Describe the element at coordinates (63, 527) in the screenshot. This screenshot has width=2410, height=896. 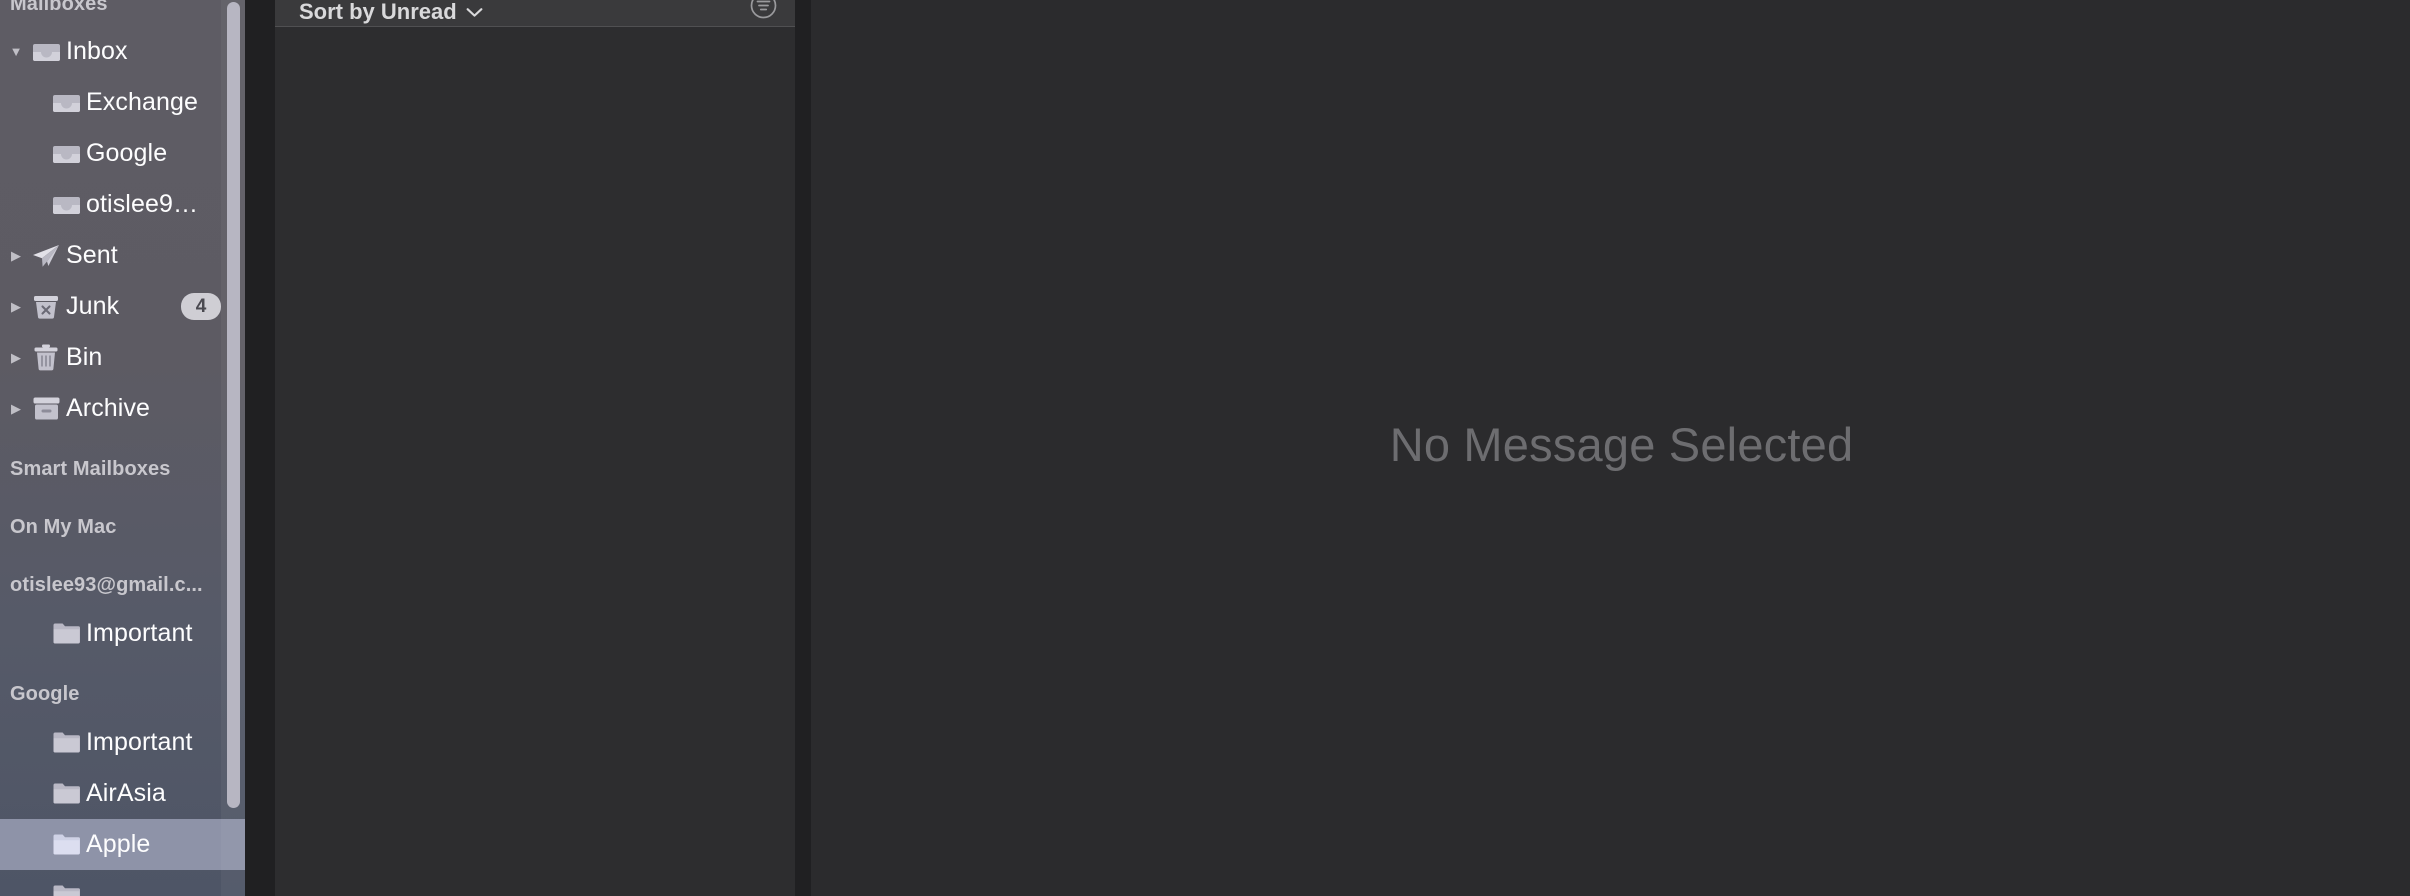
I see `sidebar-section-on-my-mac: On My Mac` at that location.